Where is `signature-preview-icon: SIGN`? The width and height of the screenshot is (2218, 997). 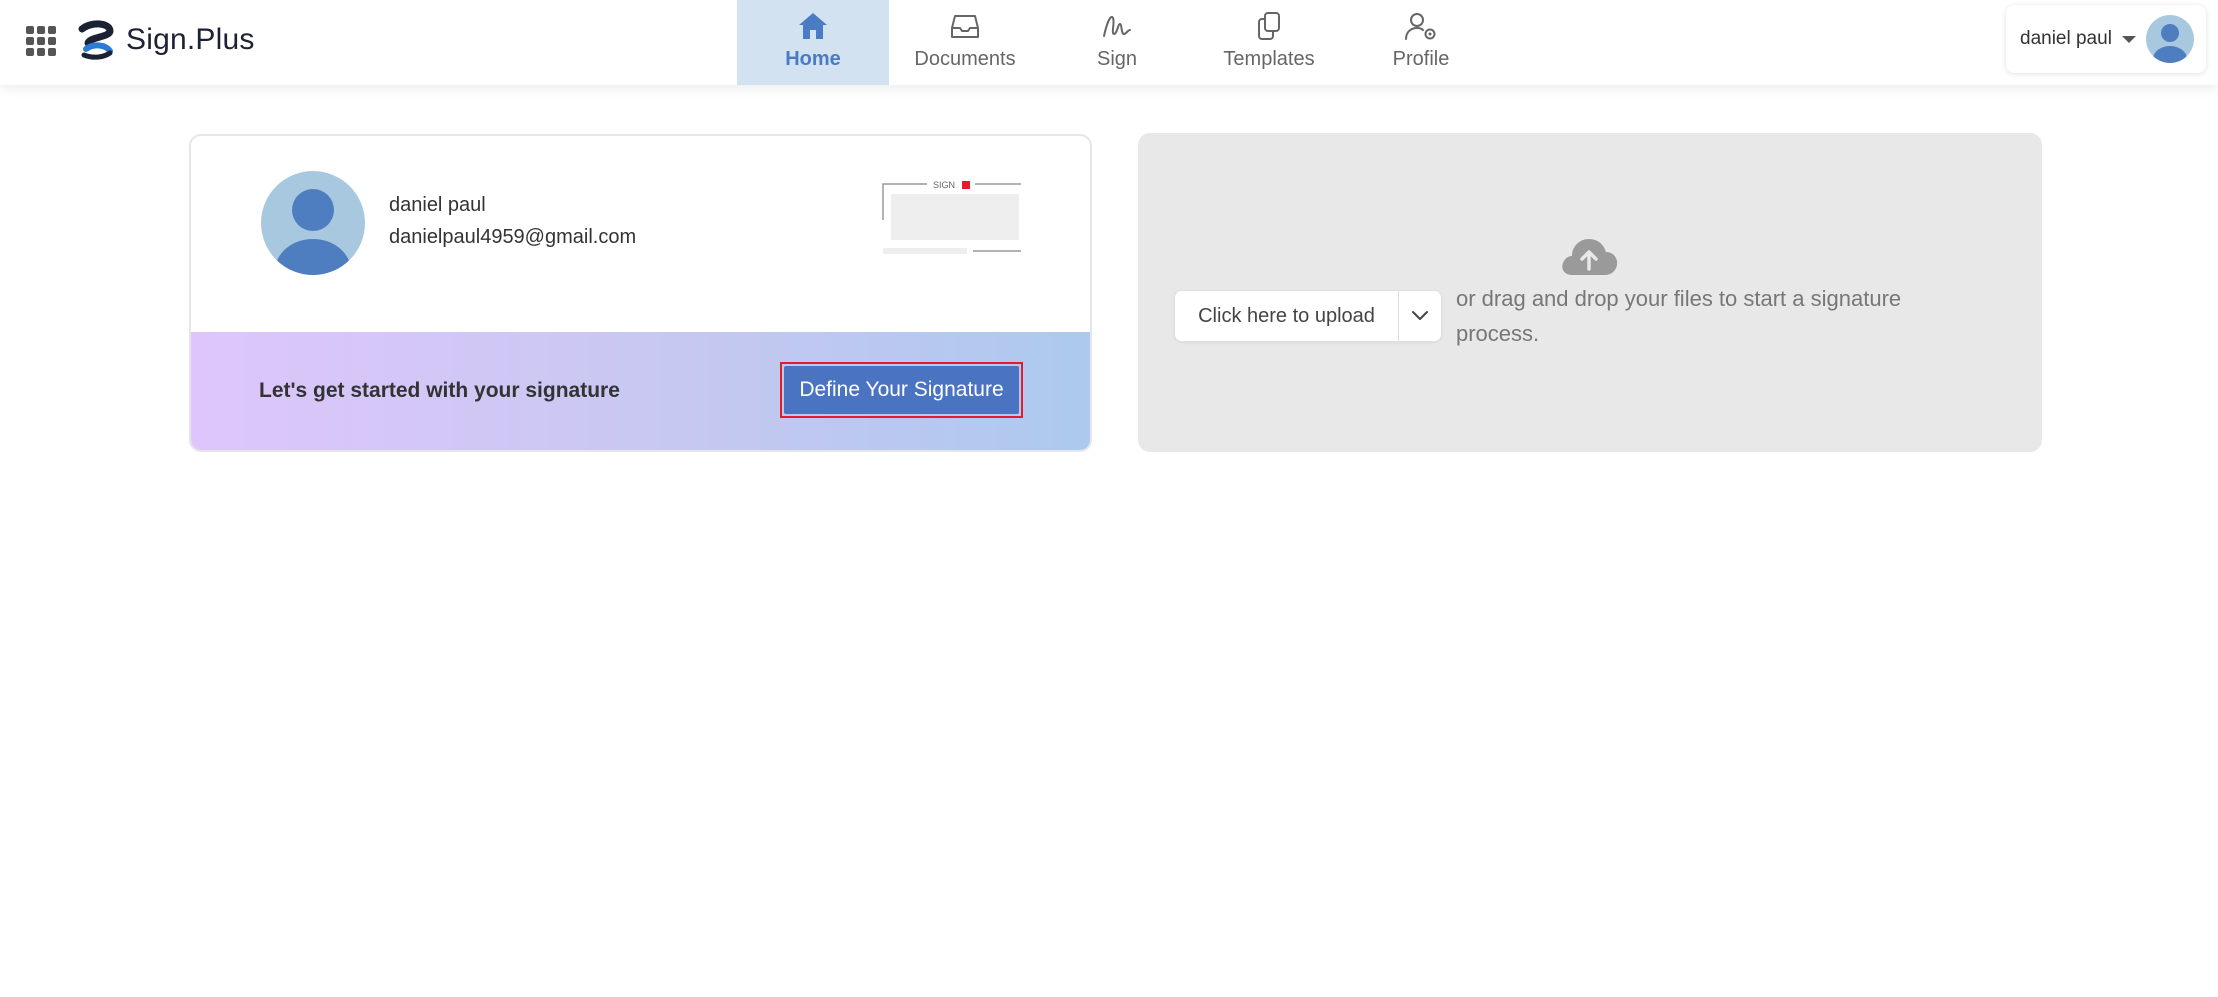
signature-preview-icon: SIGN is located at coordinates (951, 217).